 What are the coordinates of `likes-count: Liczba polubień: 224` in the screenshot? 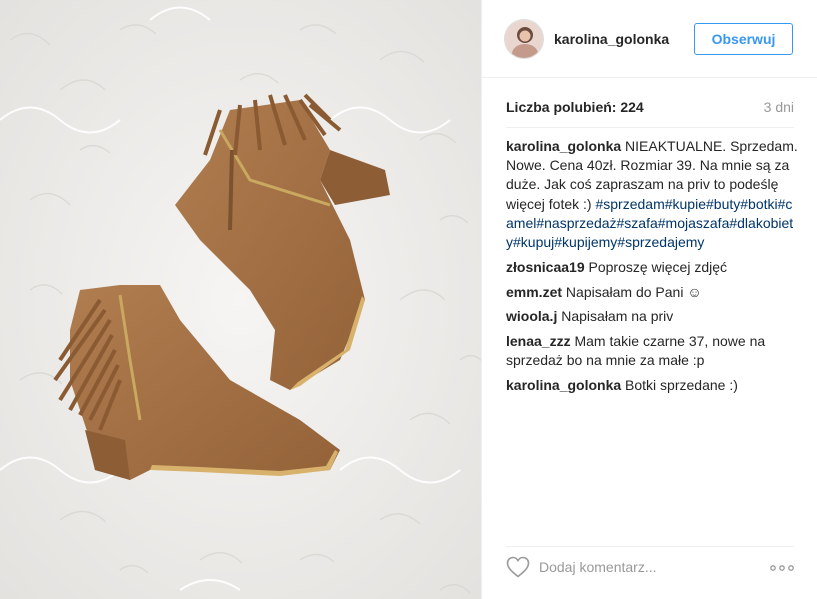 It's located at (575, 107).